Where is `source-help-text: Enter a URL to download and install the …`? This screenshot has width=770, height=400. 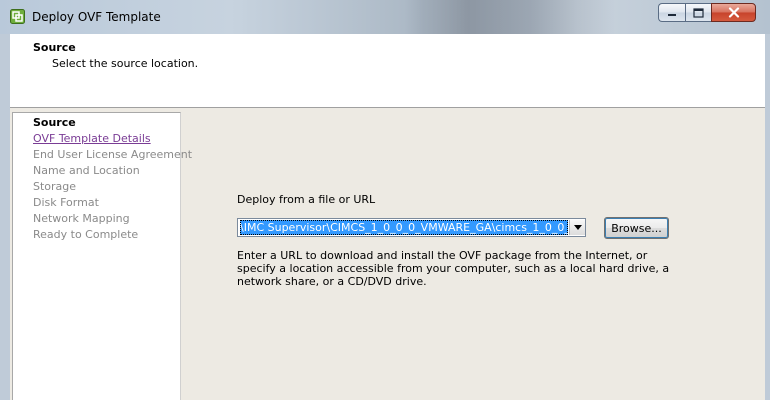 source-help-text: Enter a URL to download and install the … is located at coordinates (453, 268).